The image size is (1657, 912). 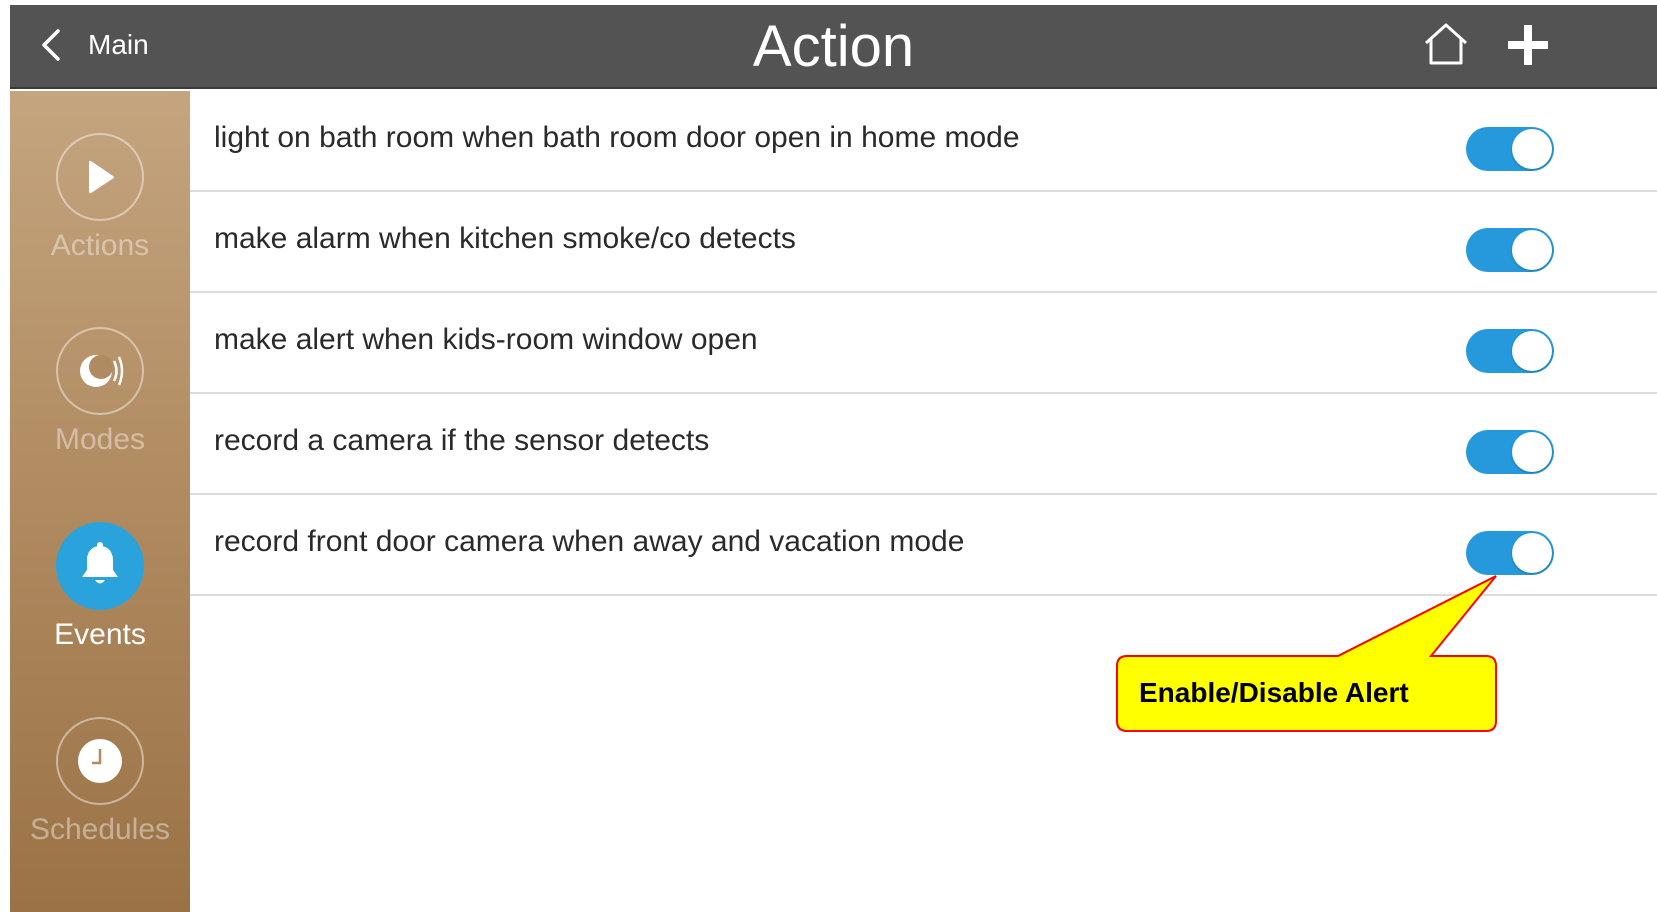 What do you see at coordinates (100, 563) in the screenshot?
I see `bell-icon` at bounding box center [100, 563].